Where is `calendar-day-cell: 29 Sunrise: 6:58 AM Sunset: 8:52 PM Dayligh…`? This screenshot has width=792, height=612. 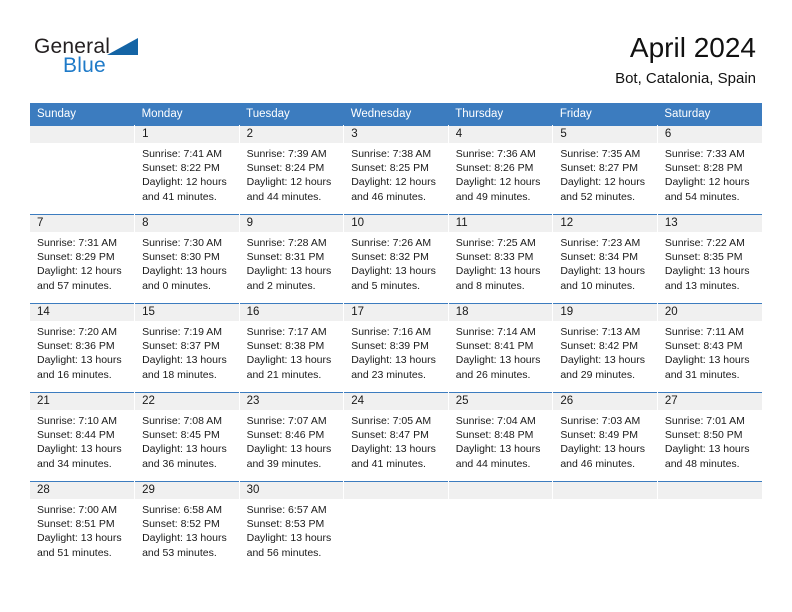
calendar-day-cell: 29 Sunrise: 6:58 AM Sunset: 8:52 PM Dayligh… is located at coordinates (187, 526).